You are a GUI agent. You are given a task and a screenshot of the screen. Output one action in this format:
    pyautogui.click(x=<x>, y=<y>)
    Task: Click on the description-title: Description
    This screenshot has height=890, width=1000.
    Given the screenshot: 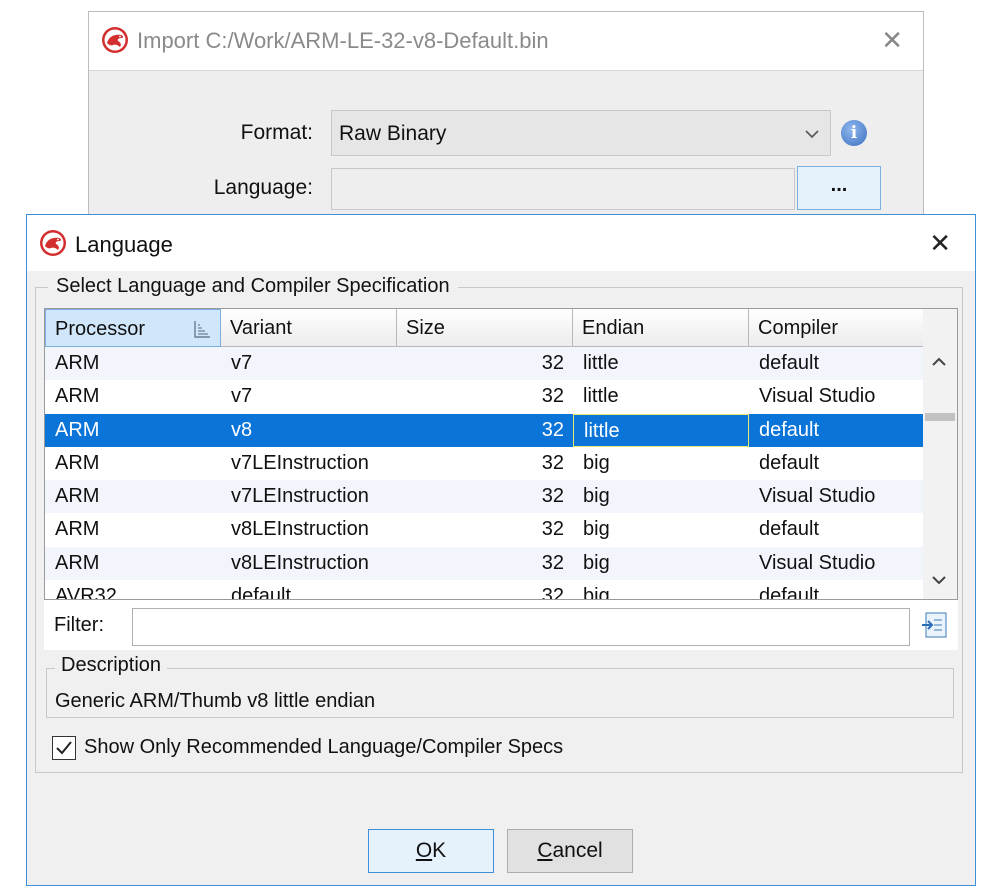 What is the action you would take?
    pyautogui.click(x=111, y=665)
    